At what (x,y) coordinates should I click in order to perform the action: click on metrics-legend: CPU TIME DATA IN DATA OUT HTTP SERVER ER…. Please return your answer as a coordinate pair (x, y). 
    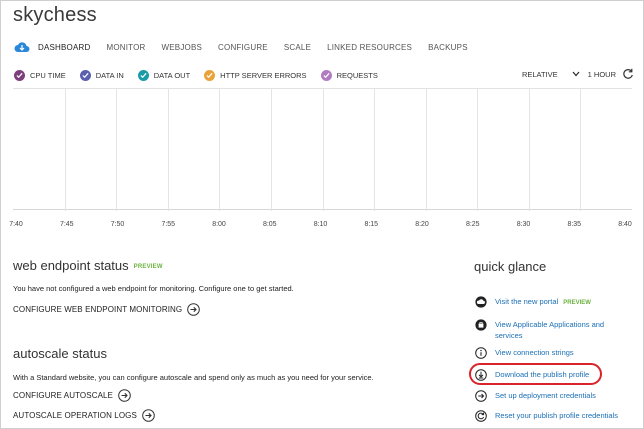
    Looking at the image, I should click on (203, 75).